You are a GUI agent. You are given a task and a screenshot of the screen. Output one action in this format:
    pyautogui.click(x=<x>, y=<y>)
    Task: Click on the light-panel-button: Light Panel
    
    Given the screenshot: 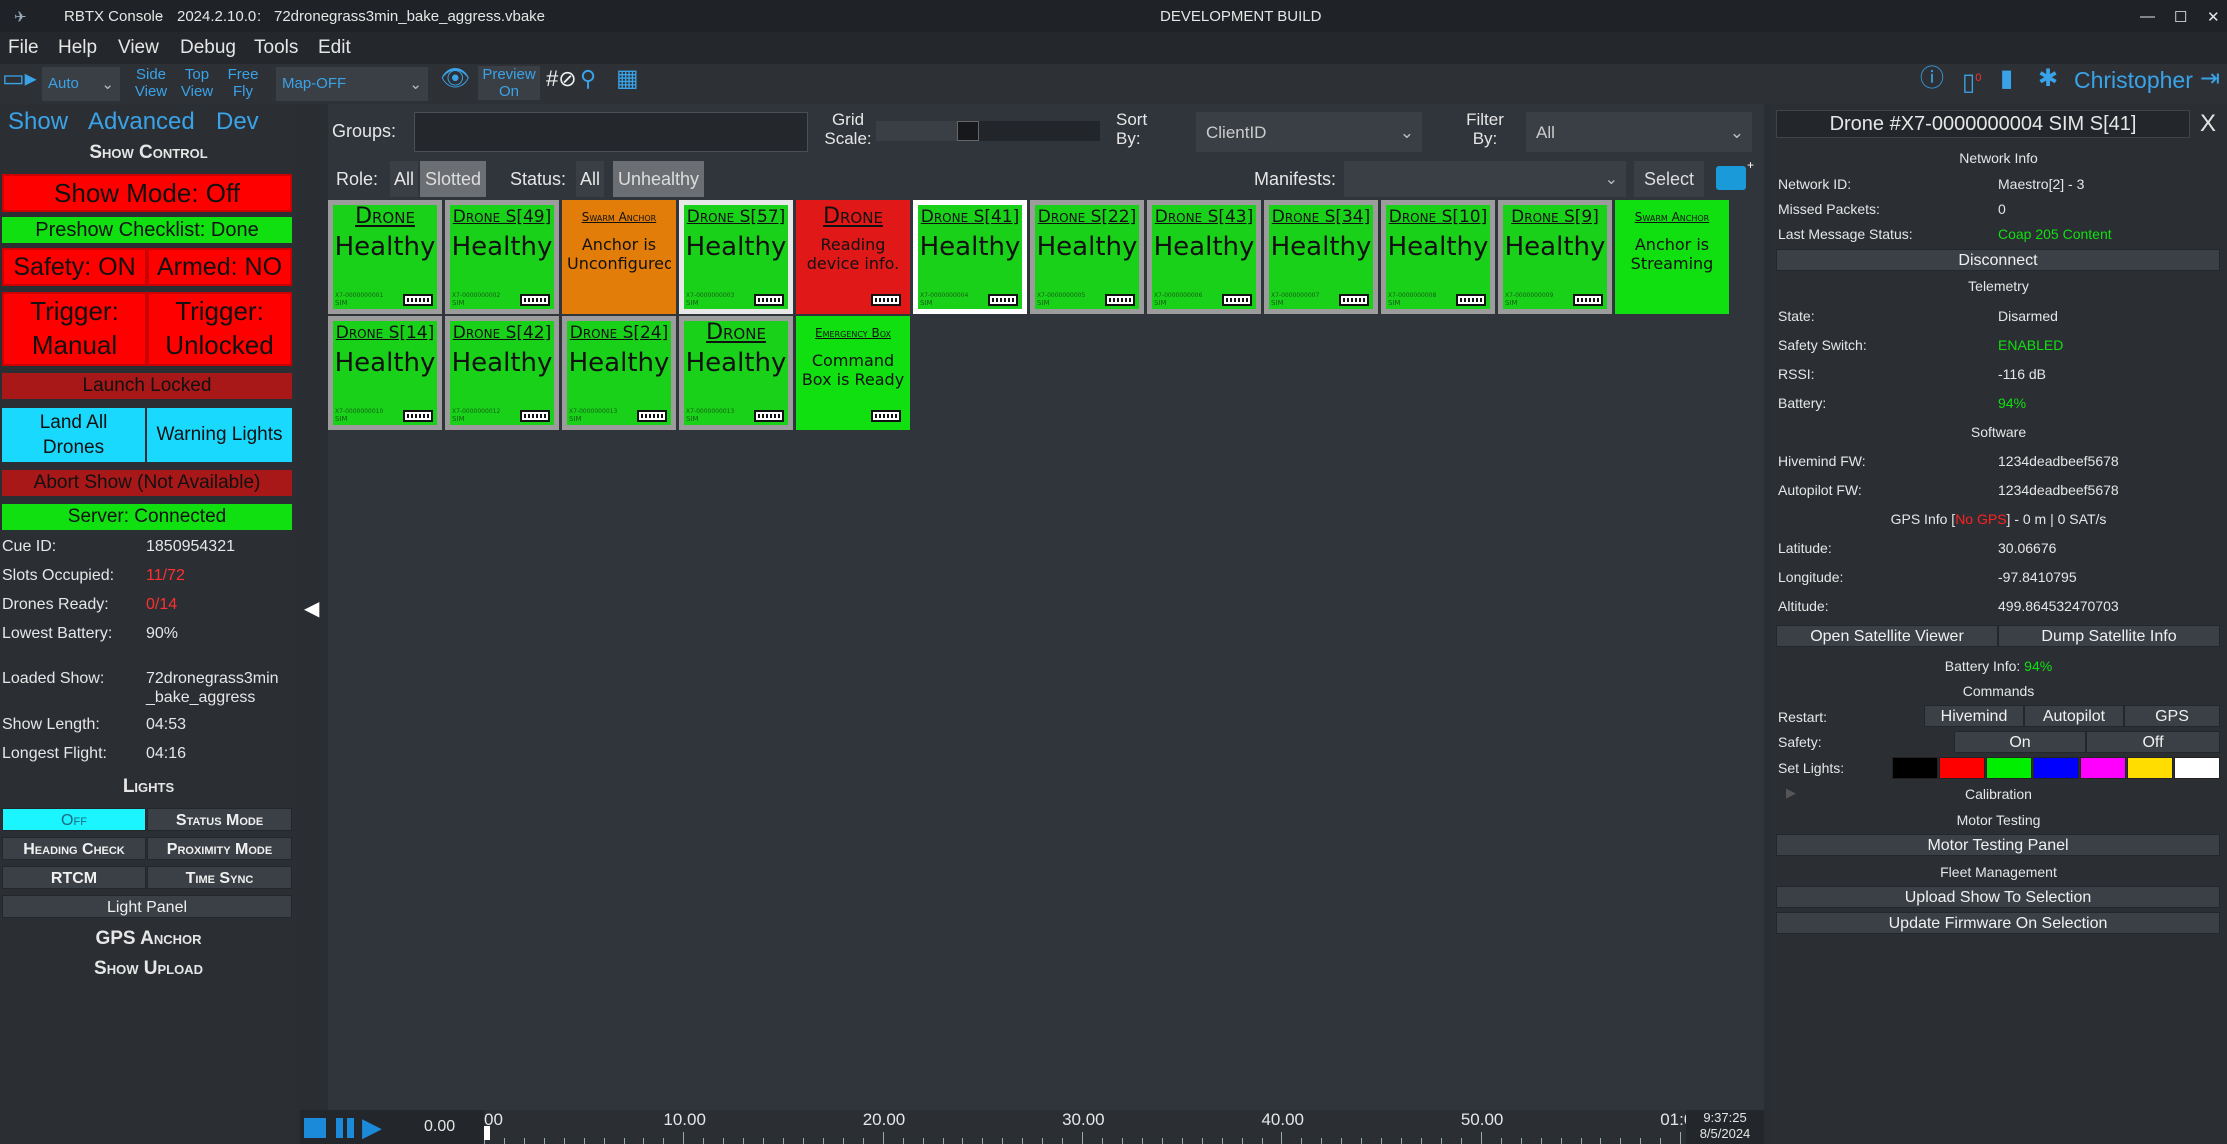 What is the action you would take?
    pyautogui.click(x=147, y=906)
    